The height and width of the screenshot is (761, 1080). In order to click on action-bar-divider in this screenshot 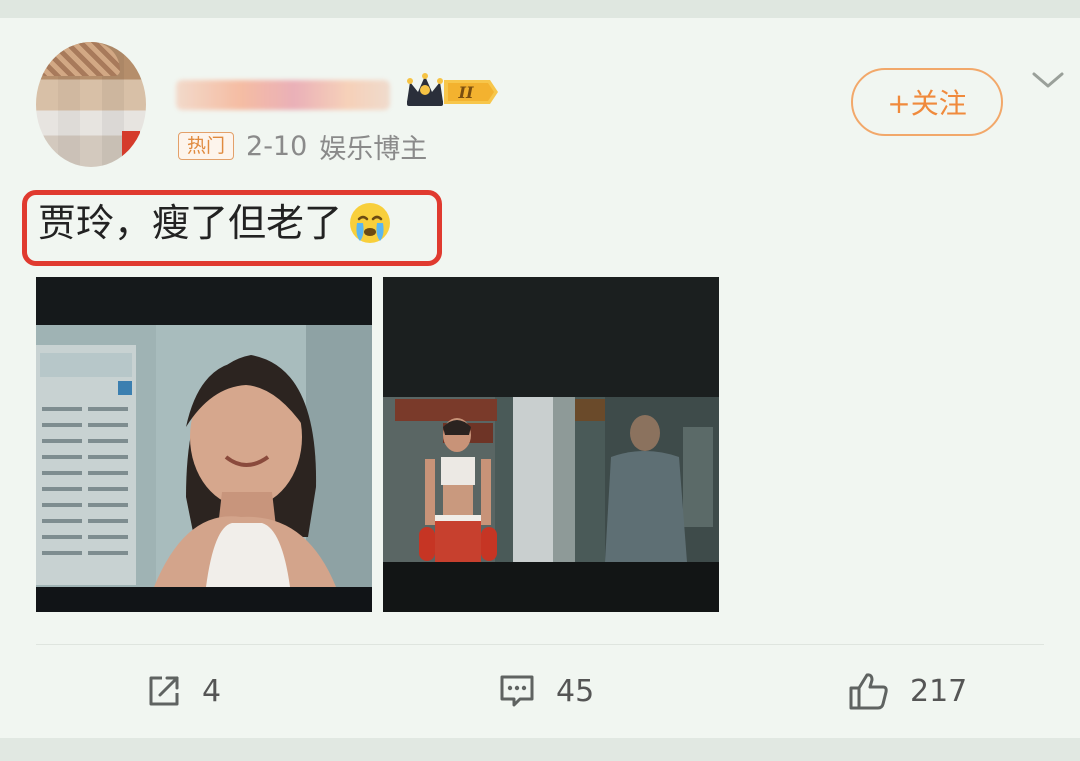, I will do `click(540, 644)`.